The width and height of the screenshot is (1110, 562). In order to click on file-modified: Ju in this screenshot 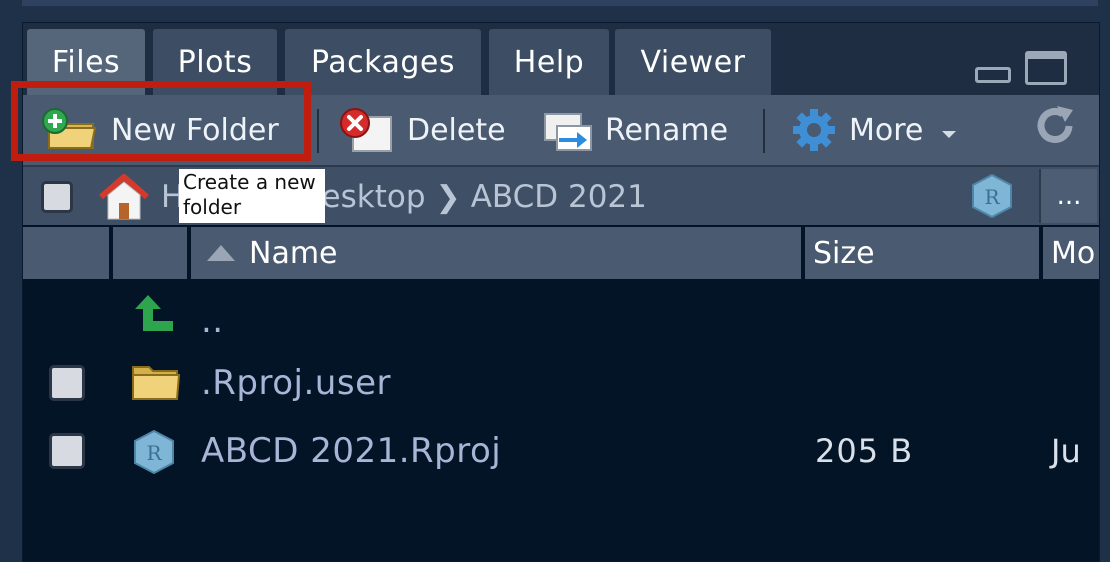, I will do `click(1066, 451)`.